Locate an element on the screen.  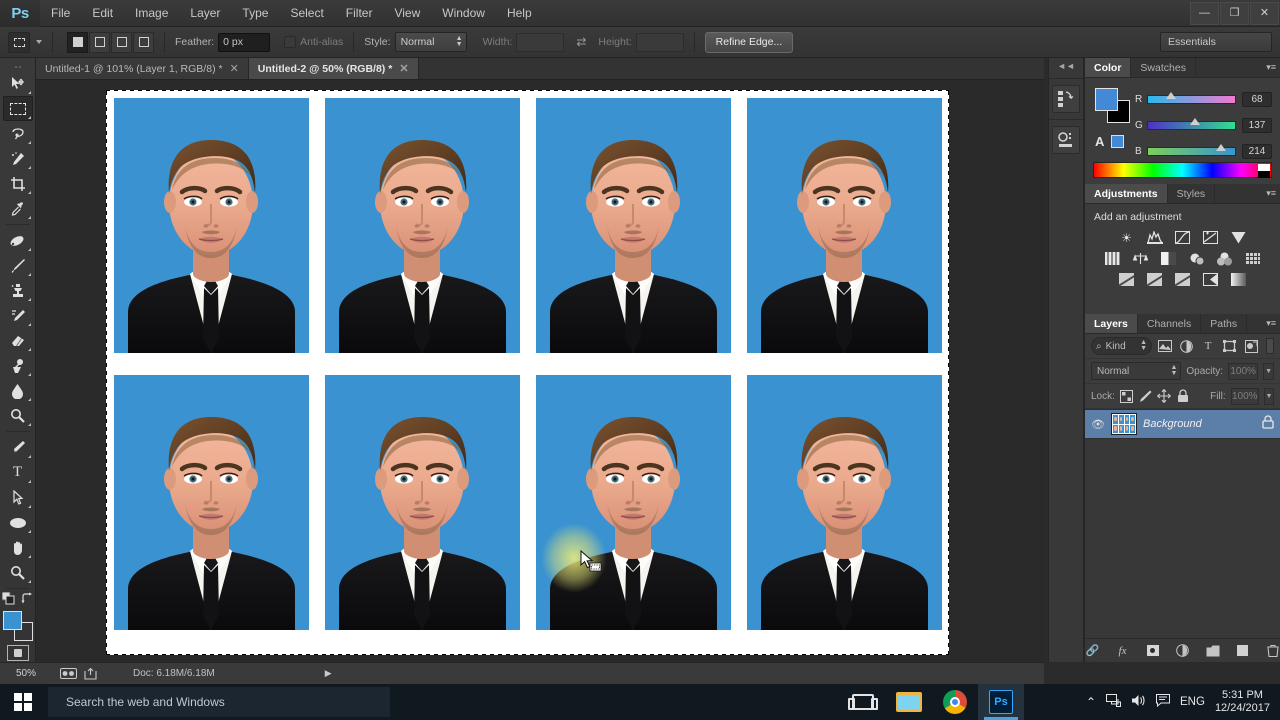
task-view-icon is located at coordinates (863, 702).